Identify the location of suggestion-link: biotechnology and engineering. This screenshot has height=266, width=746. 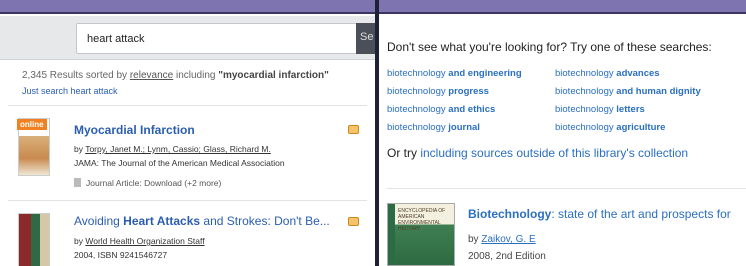
(454, 73).